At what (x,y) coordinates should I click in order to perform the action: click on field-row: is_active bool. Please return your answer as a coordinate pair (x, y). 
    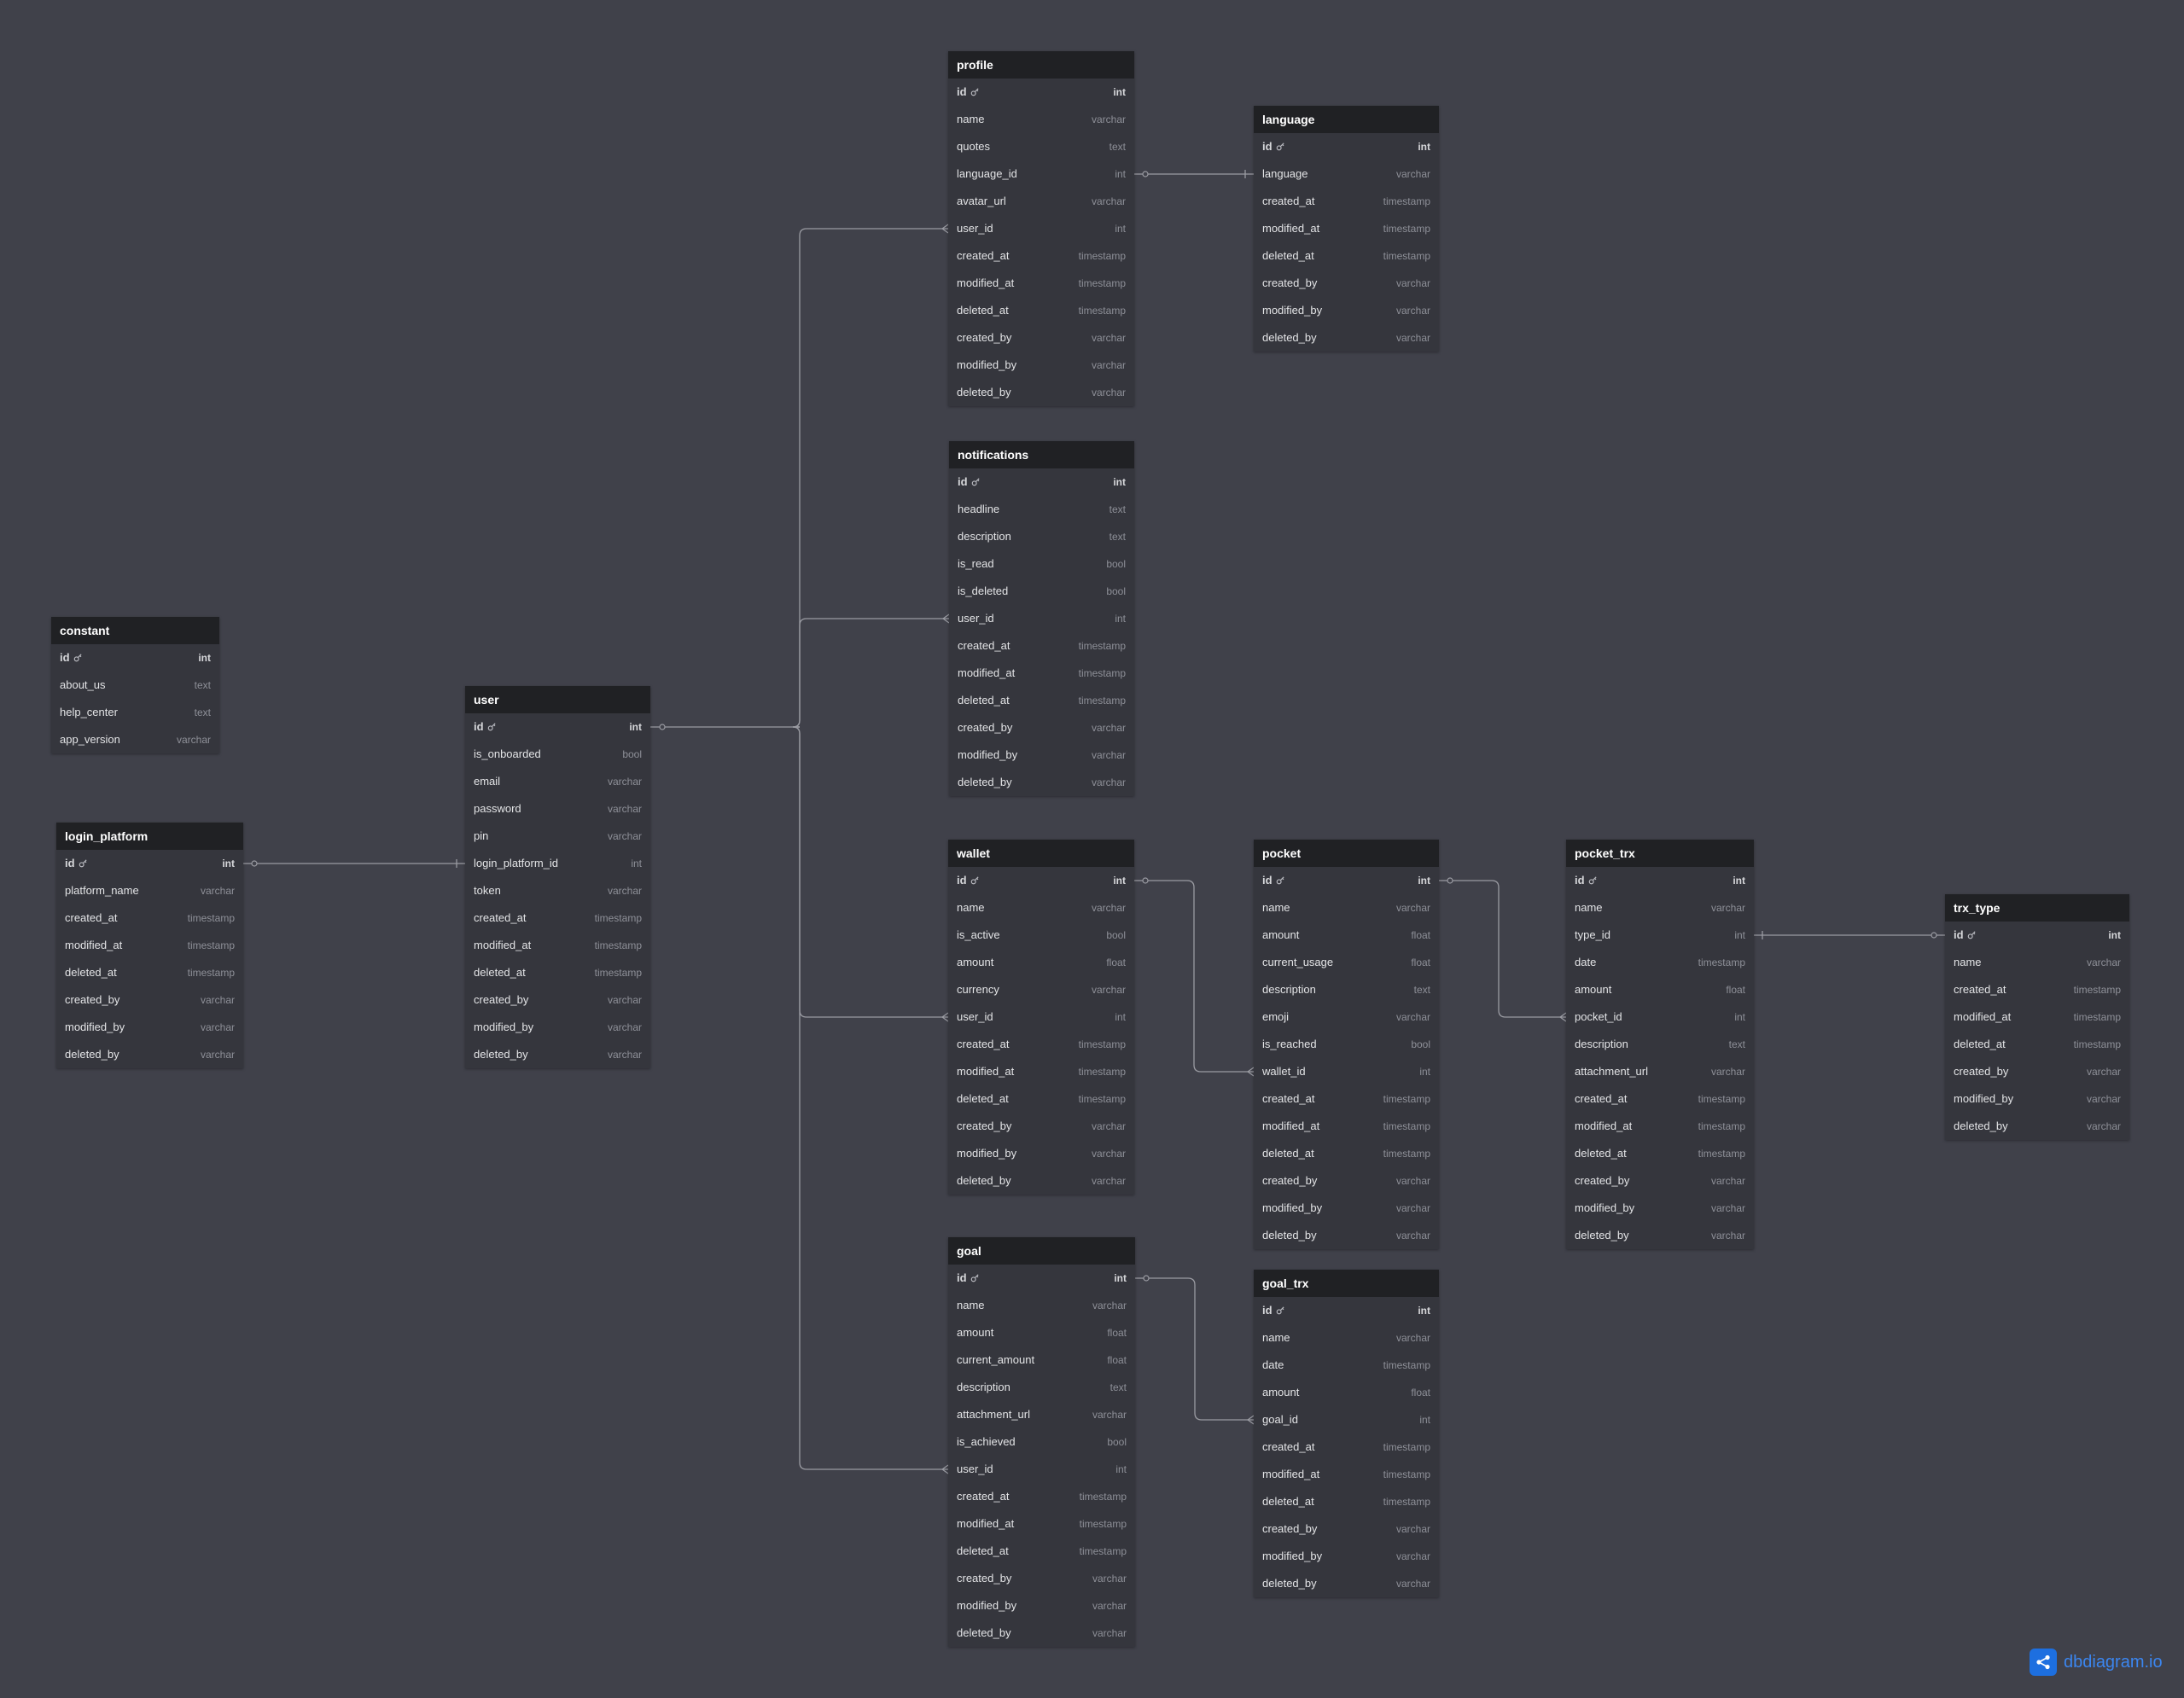
    Looking at the image, I should click on (1041, 935).